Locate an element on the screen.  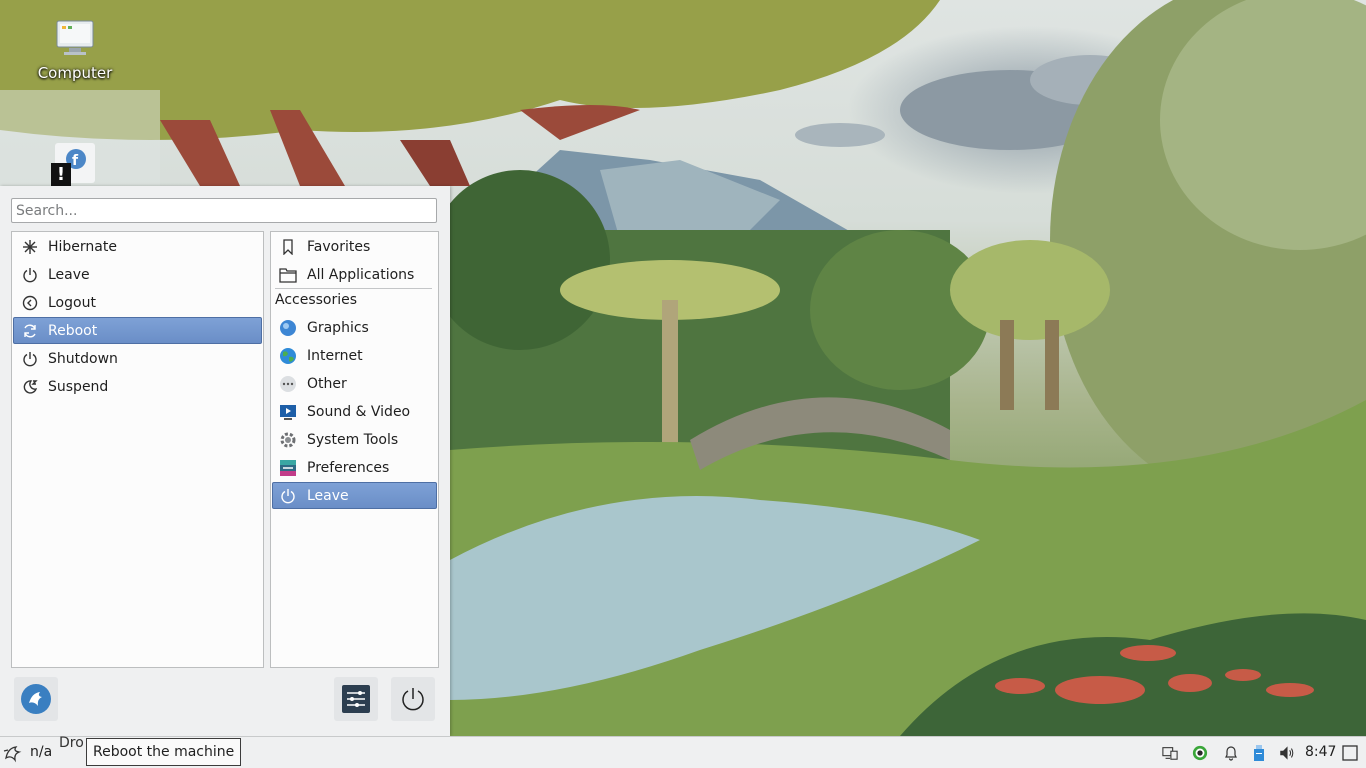
sliders-icon is located at coordinates (356, 699).